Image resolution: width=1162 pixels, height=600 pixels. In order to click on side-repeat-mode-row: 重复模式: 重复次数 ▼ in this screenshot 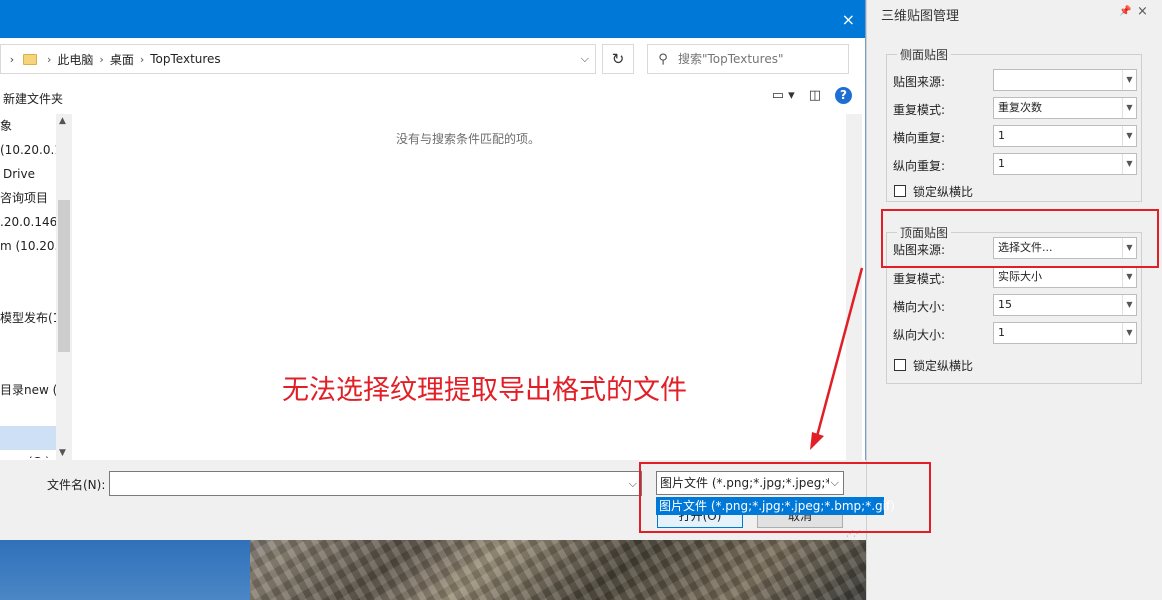, I will do `click(1016, 108)`.